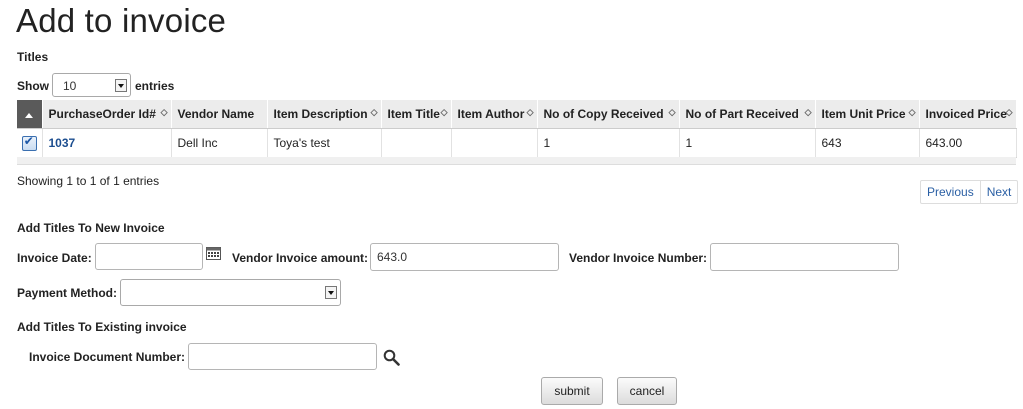 The height and width of the screenshot is (409, 1023). What do you see at coordinates (968, 114) in the screenshot?
I see `col-invoiced-price: Invoiced Price ◇` at bounding box center [968, 114].